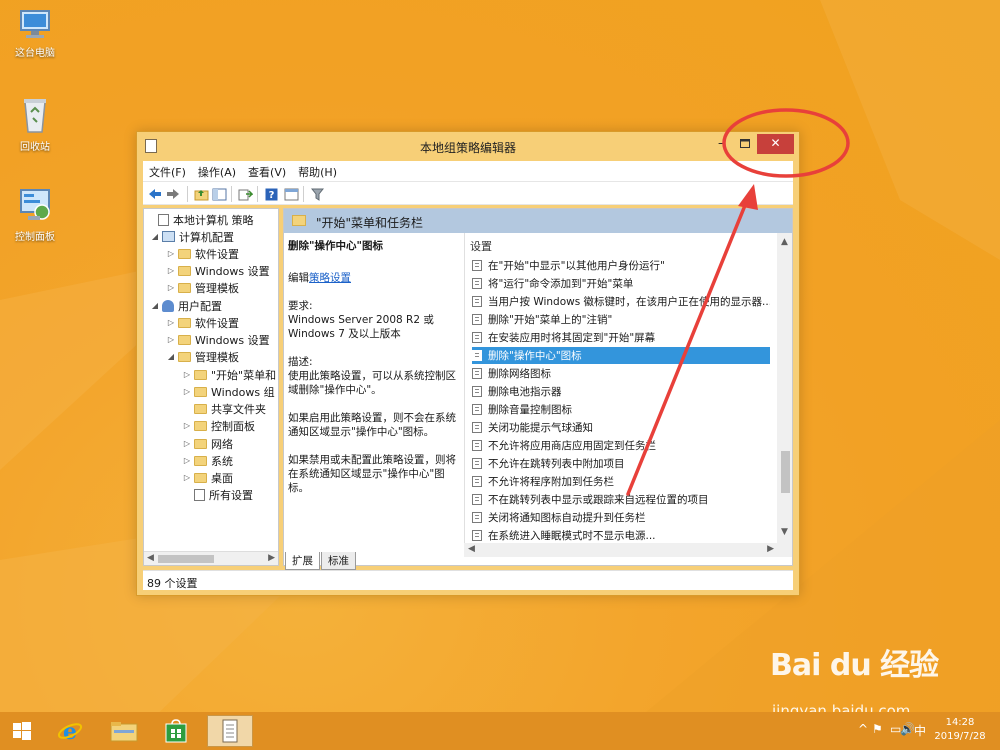 This screenshot has width=1000, height=750. Describe the element at coordinates (202, 287) in the screenshot. I see `tree-item-admin-templates: ▷ 管理模板` at that location.